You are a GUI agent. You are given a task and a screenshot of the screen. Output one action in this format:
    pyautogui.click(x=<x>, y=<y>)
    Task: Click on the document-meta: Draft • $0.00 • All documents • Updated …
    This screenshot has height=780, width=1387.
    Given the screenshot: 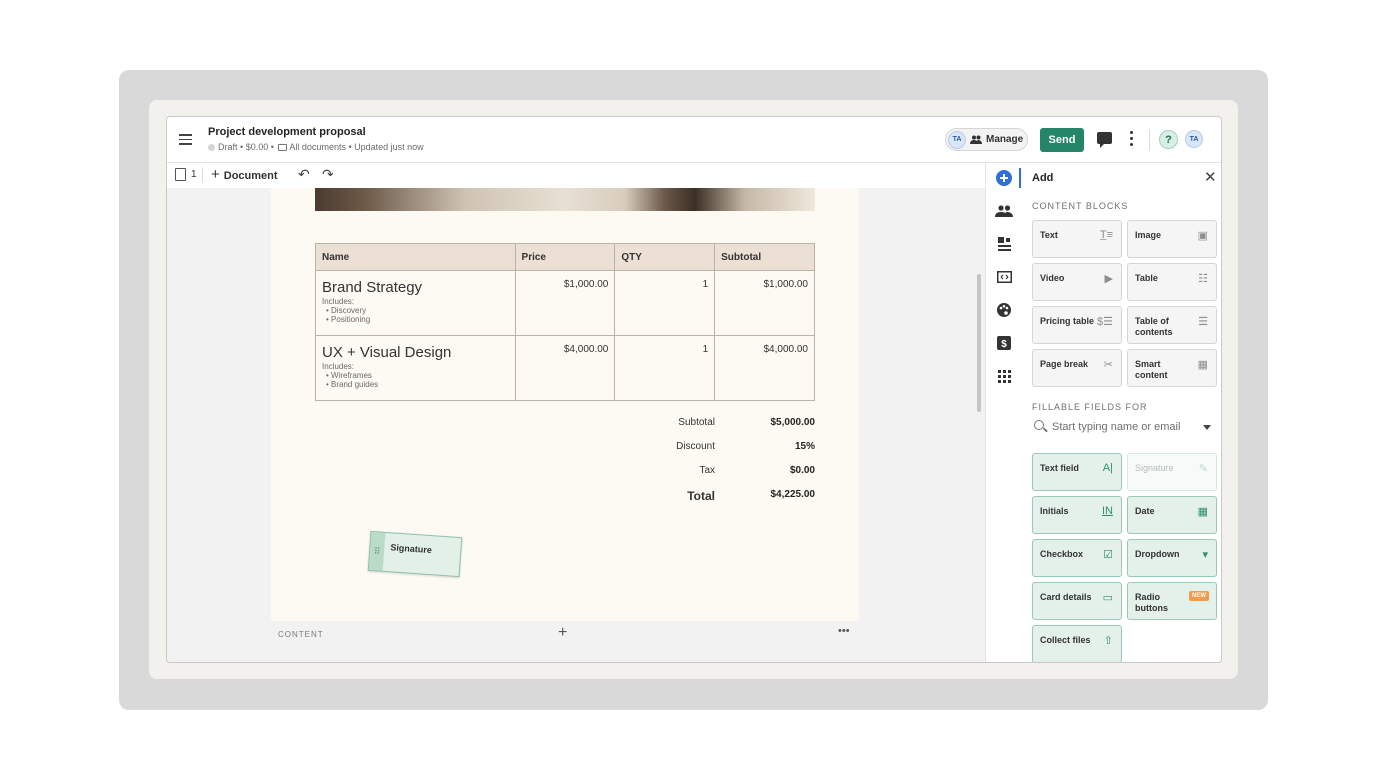 What is the action you would take?
    pyautogui.click(x=316, y=147)
    